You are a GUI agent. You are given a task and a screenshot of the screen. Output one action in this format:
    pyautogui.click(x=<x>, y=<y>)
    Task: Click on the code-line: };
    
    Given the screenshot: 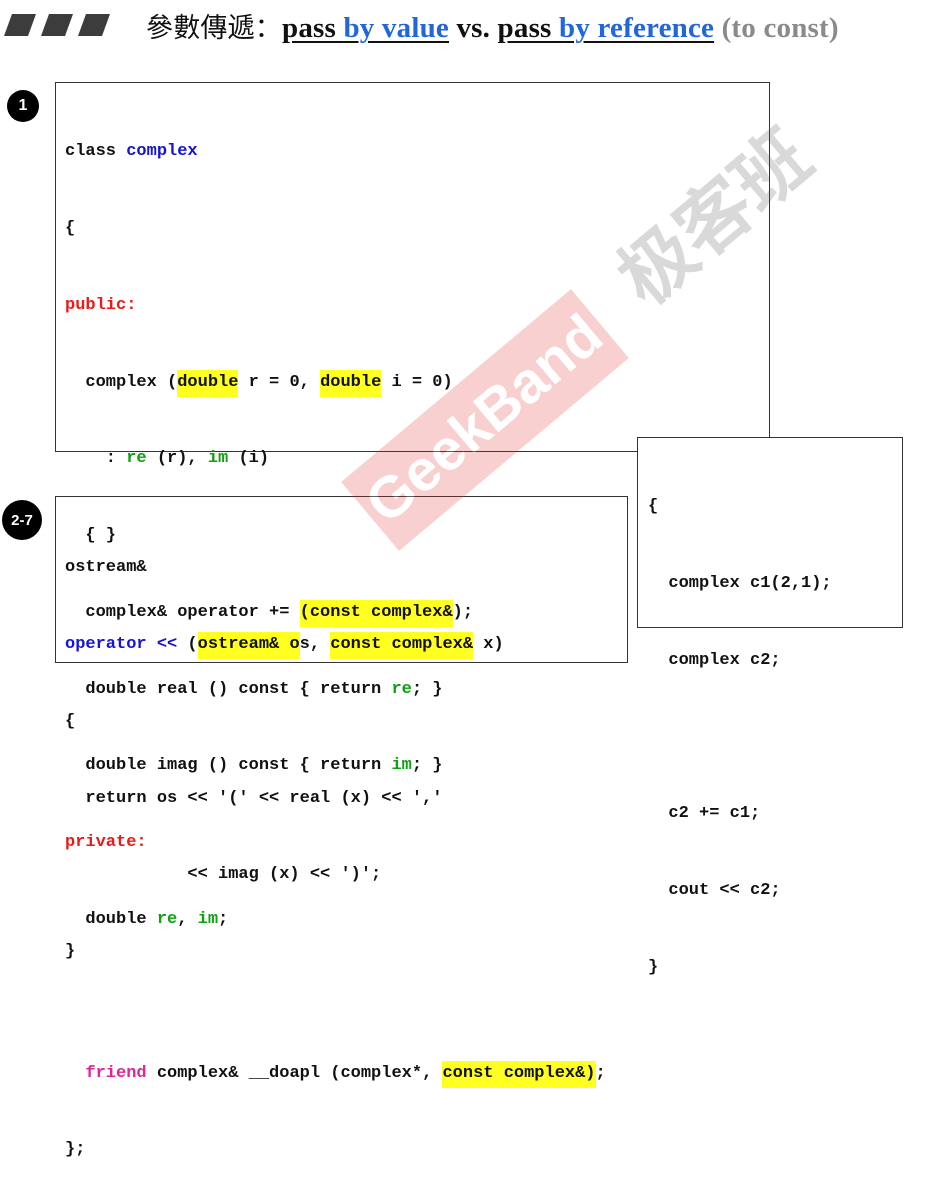 What is the action you would take?
    pyautogui.click(x=75, y=1150)
    